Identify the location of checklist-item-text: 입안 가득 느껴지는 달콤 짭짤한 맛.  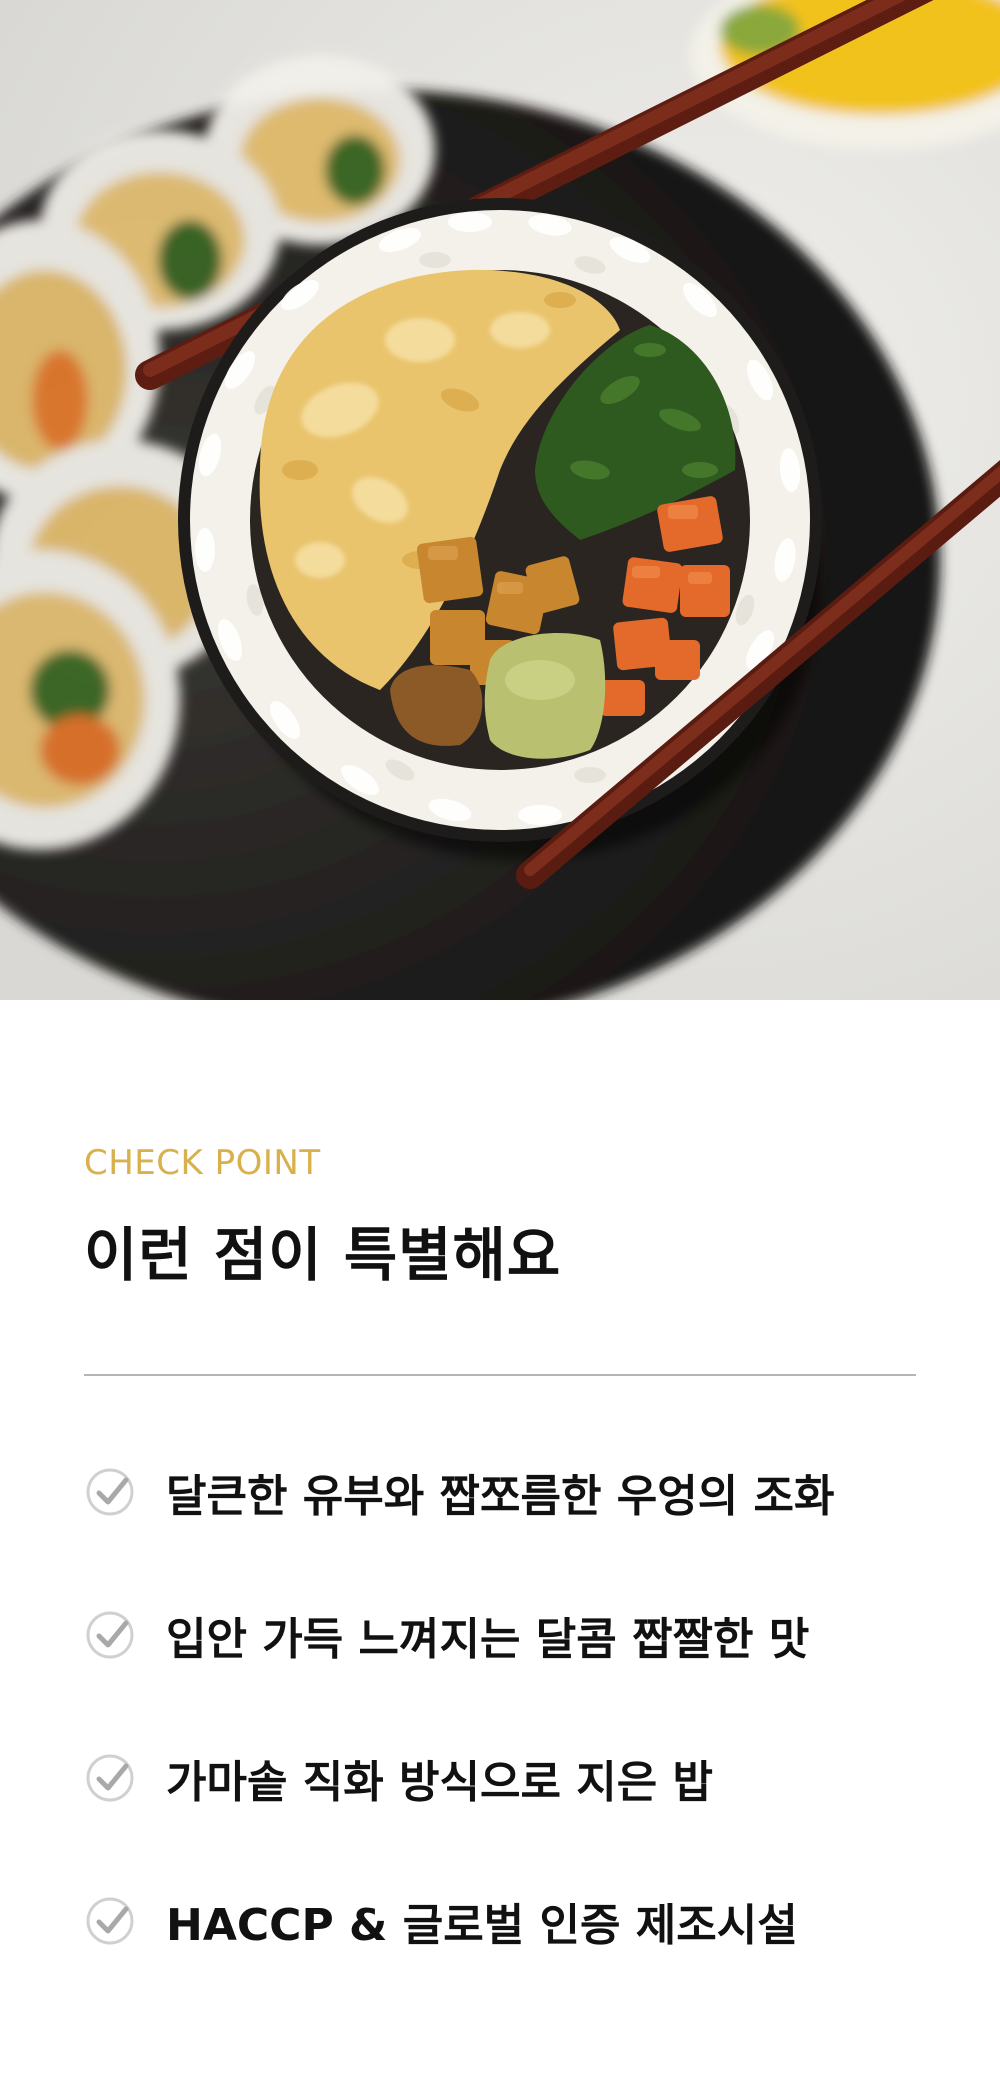
(488, 1639).